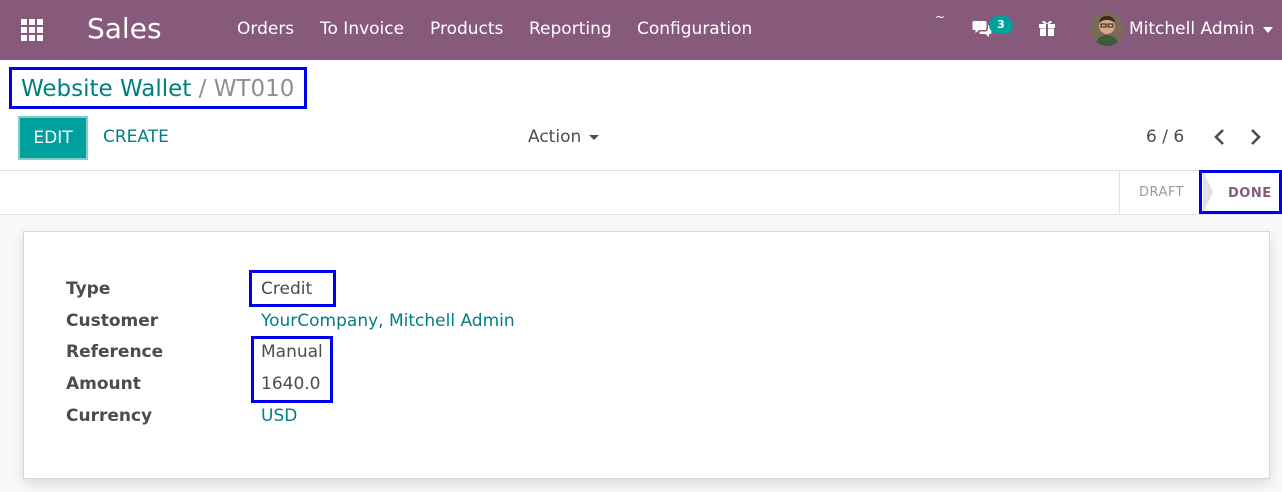 This screenshot has height=492, width=1282. Describe the element at coordinates (53, 138) in the screenshot. I see `edit-button: EDIT` at that location.